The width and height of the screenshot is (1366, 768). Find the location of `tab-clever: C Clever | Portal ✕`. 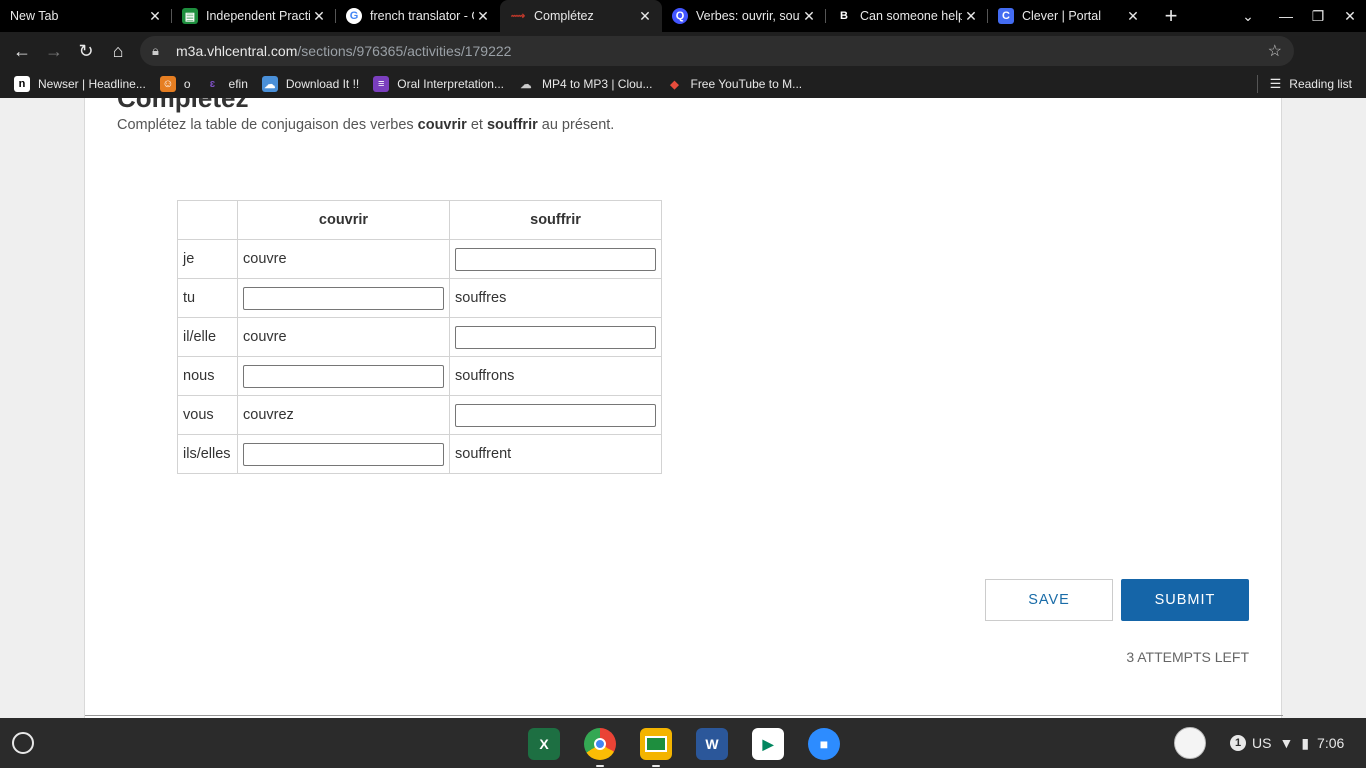

tab-clever: C Clever | Portal ✕ is located at coordinates (1069, 16).